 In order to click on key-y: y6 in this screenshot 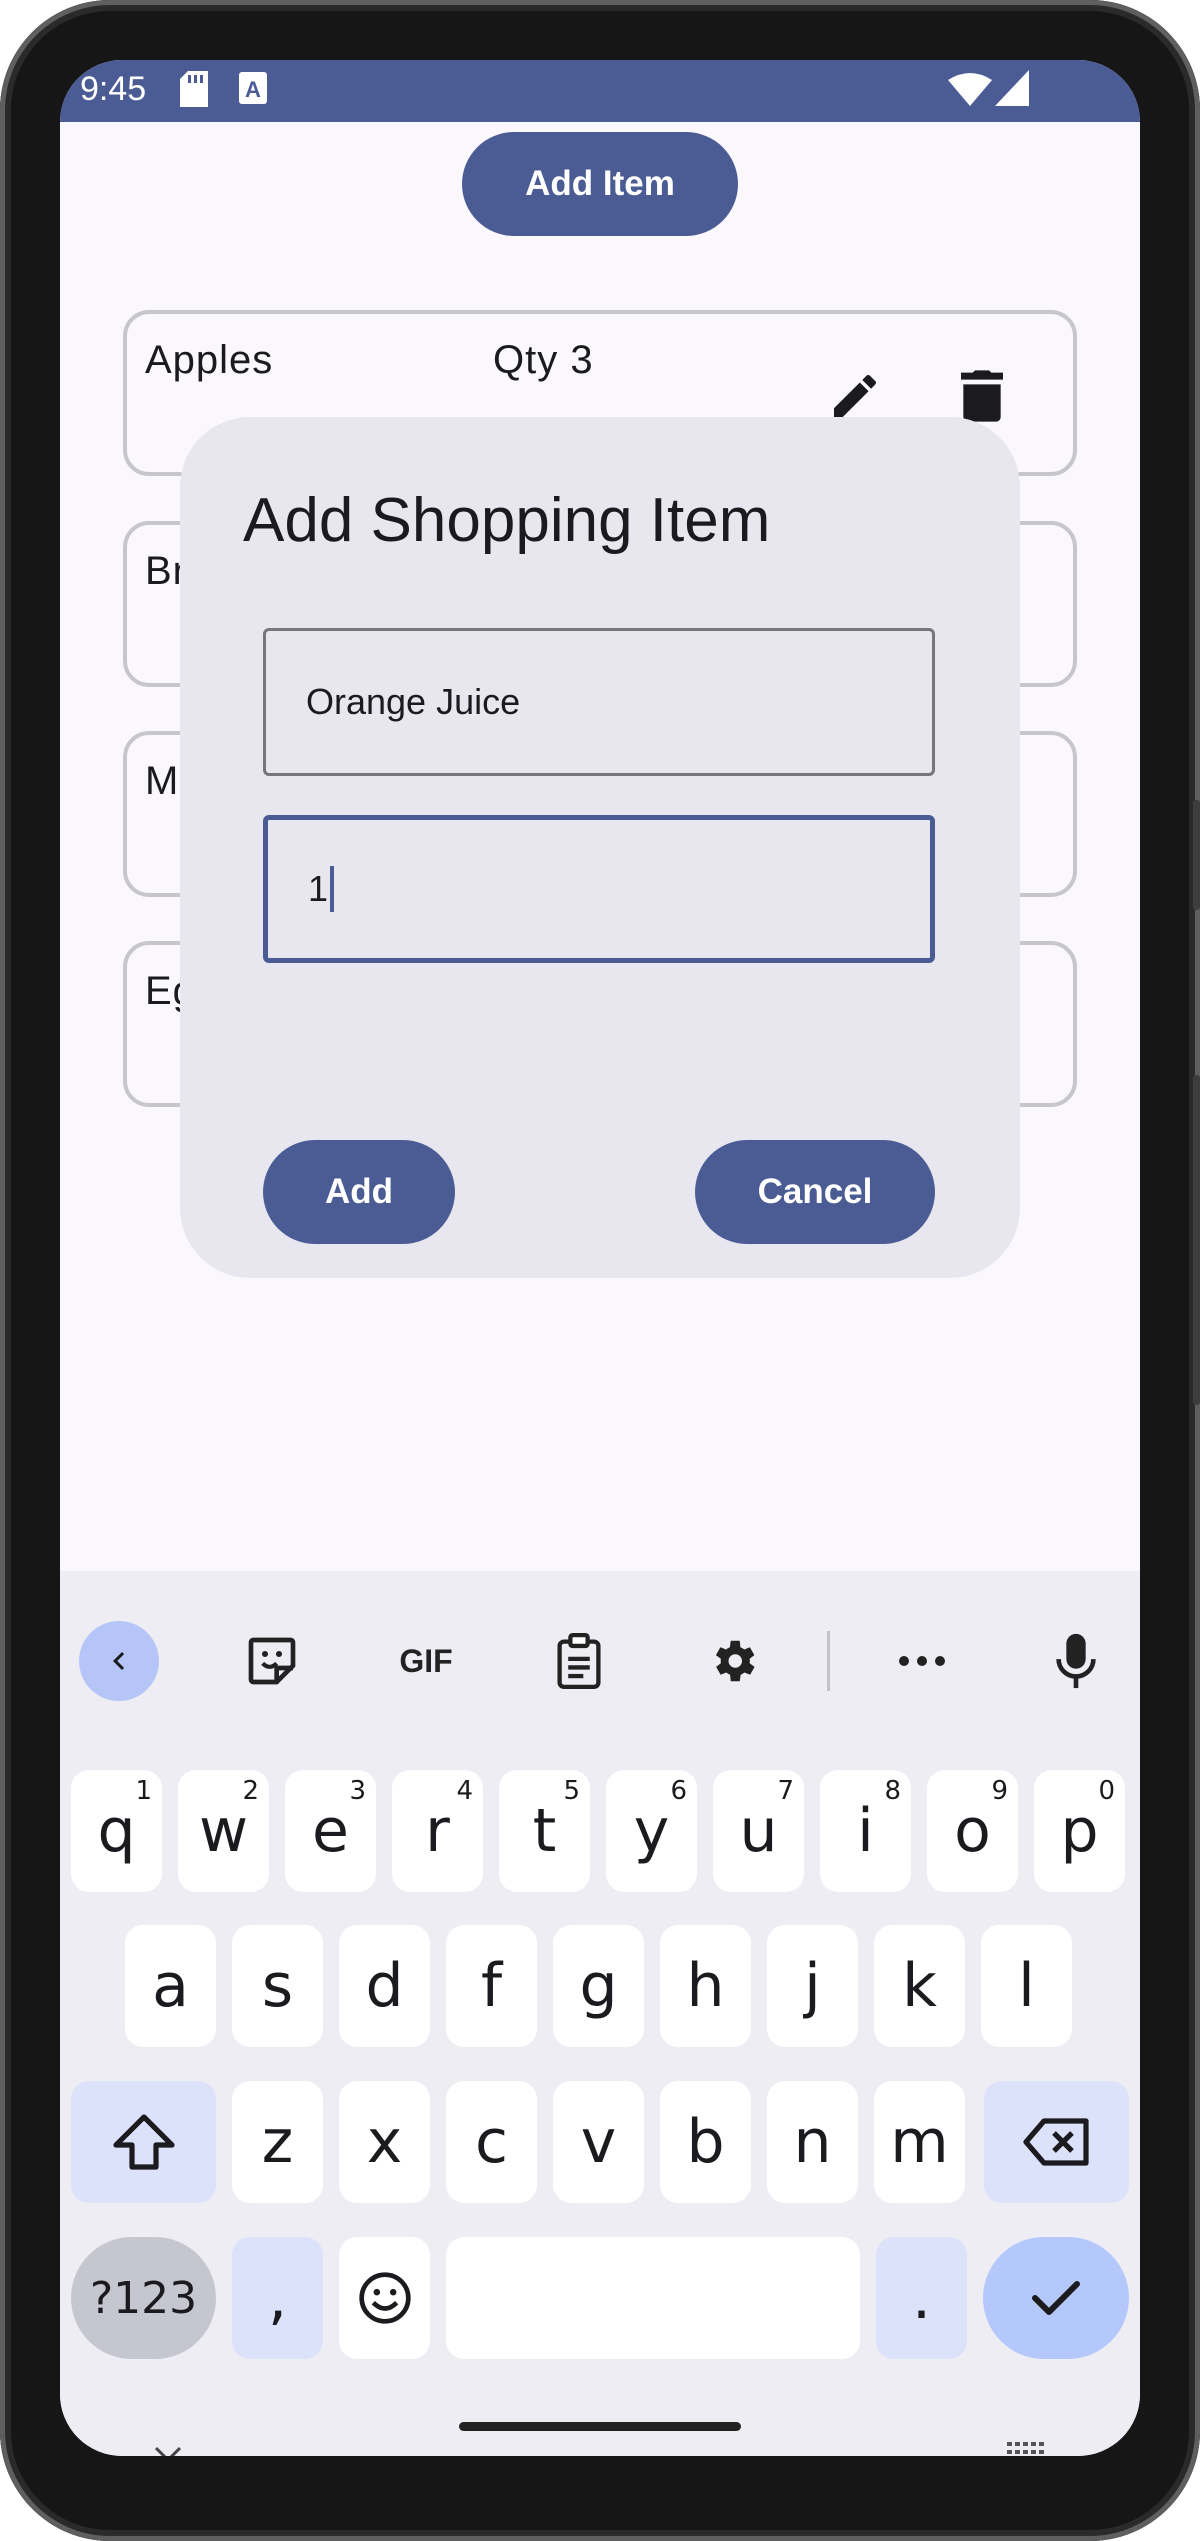, I will do `click(651, 1831)`.